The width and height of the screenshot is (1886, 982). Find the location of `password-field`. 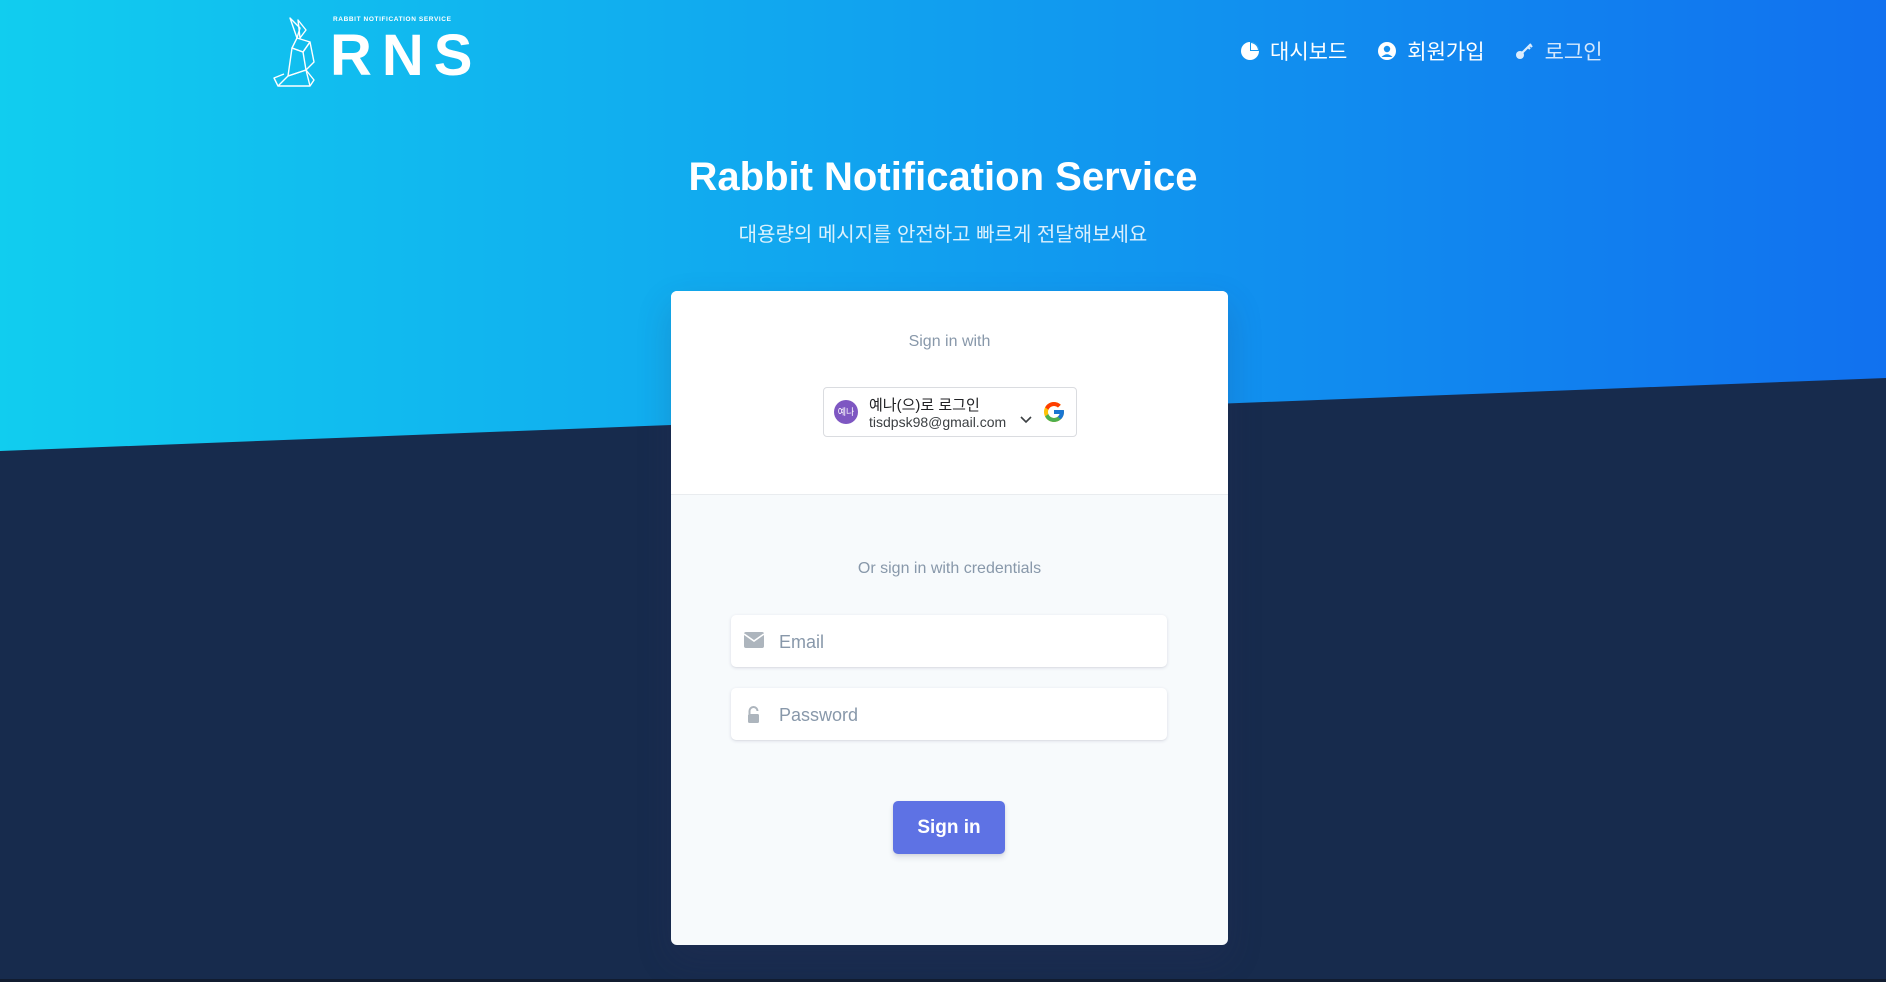

password-field is located at coordinates (949, 715).